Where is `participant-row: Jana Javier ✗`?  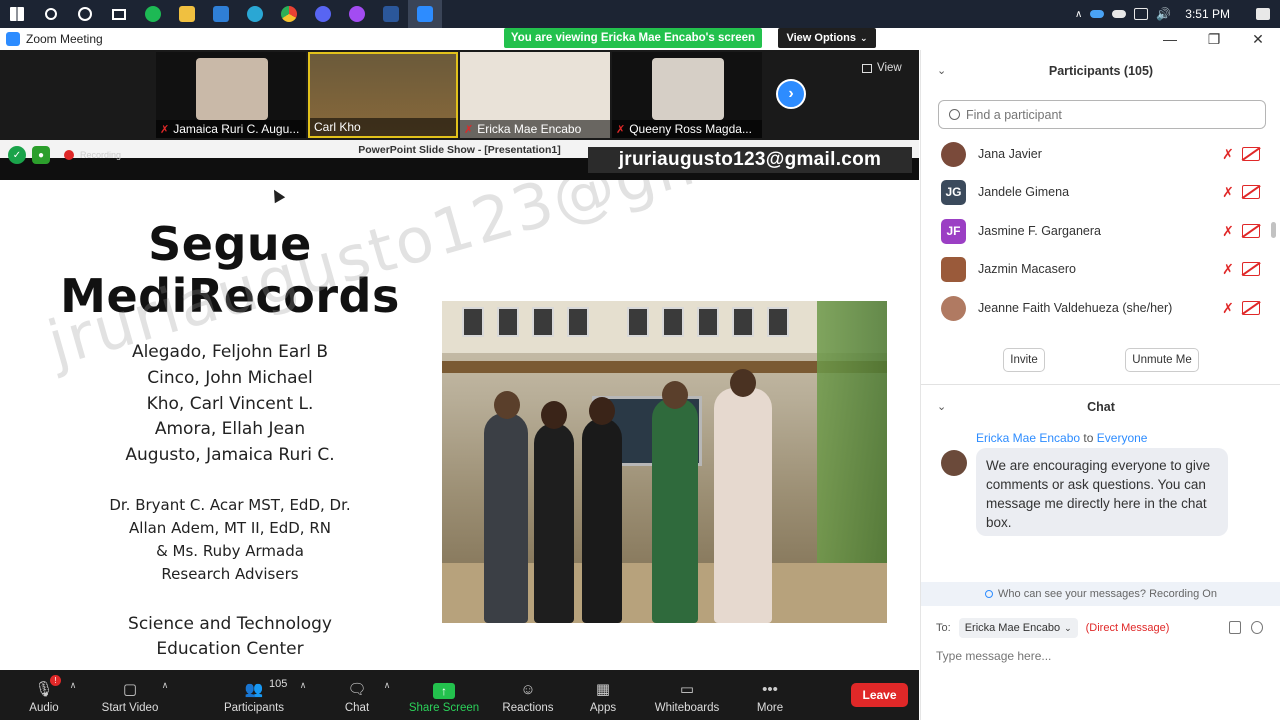 participant-row: Jana Javier ✗ is located at coordinates (1097, 154).